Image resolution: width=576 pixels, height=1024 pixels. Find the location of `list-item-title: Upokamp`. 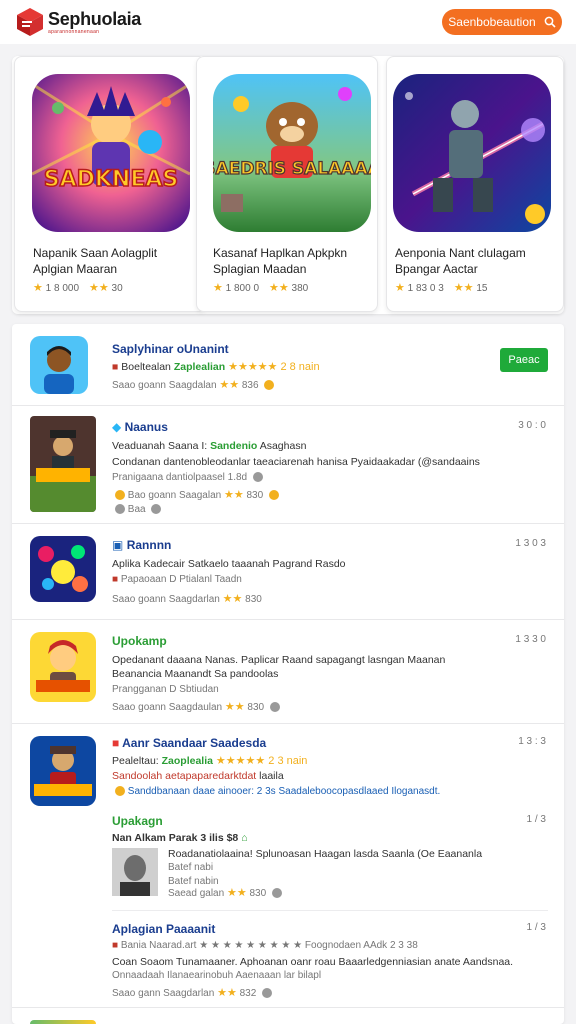

list-item-title: Upokamp is located at coordinates (139, 641).